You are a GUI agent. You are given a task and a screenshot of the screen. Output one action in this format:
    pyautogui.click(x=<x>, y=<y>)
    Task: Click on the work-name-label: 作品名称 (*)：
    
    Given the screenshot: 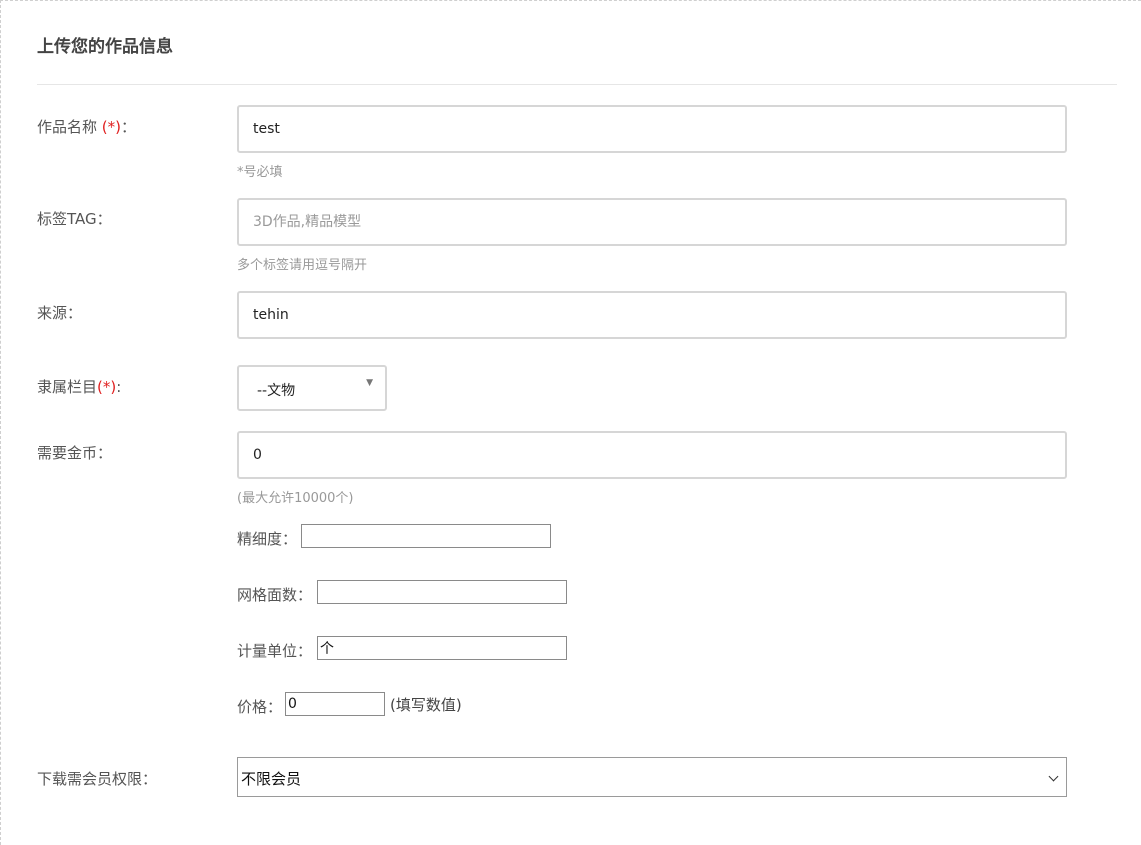 What is the action you would take?
    pyautogui.click(x=86, y=126)
    